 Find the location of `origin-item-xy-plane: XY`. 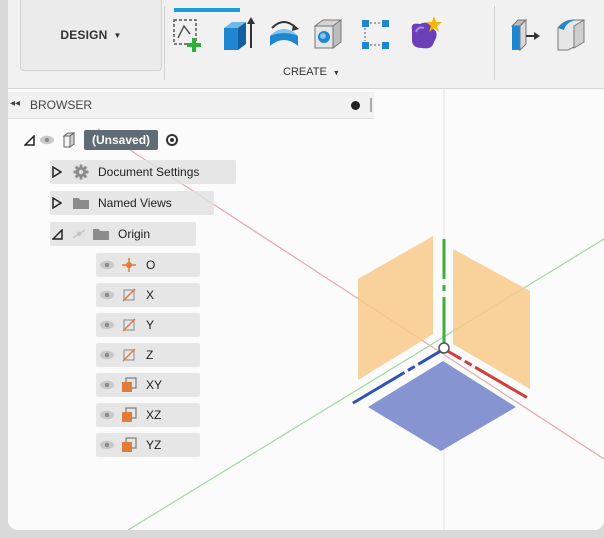

origin-item-xy-plane: XY is located at coordinates (148, 385).